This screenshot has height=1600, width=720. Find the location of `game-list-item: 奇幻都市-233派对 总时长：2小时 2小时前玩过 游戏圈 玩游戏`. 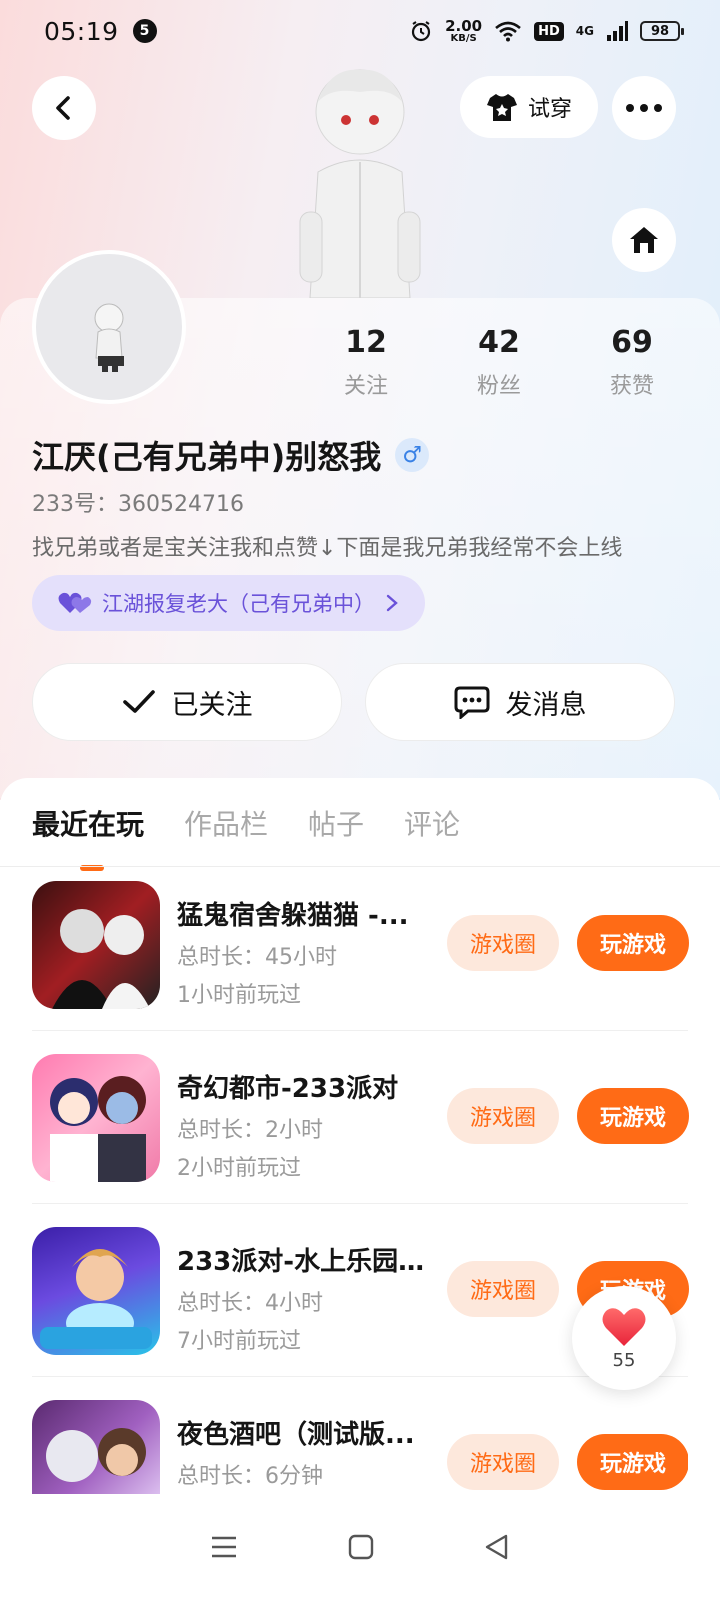

game-list-item: 奇幻都市-233派对 总时长：2小时 2小时前玩过 游戏圈 玩游戏 is located at coordinates (360, 1119).